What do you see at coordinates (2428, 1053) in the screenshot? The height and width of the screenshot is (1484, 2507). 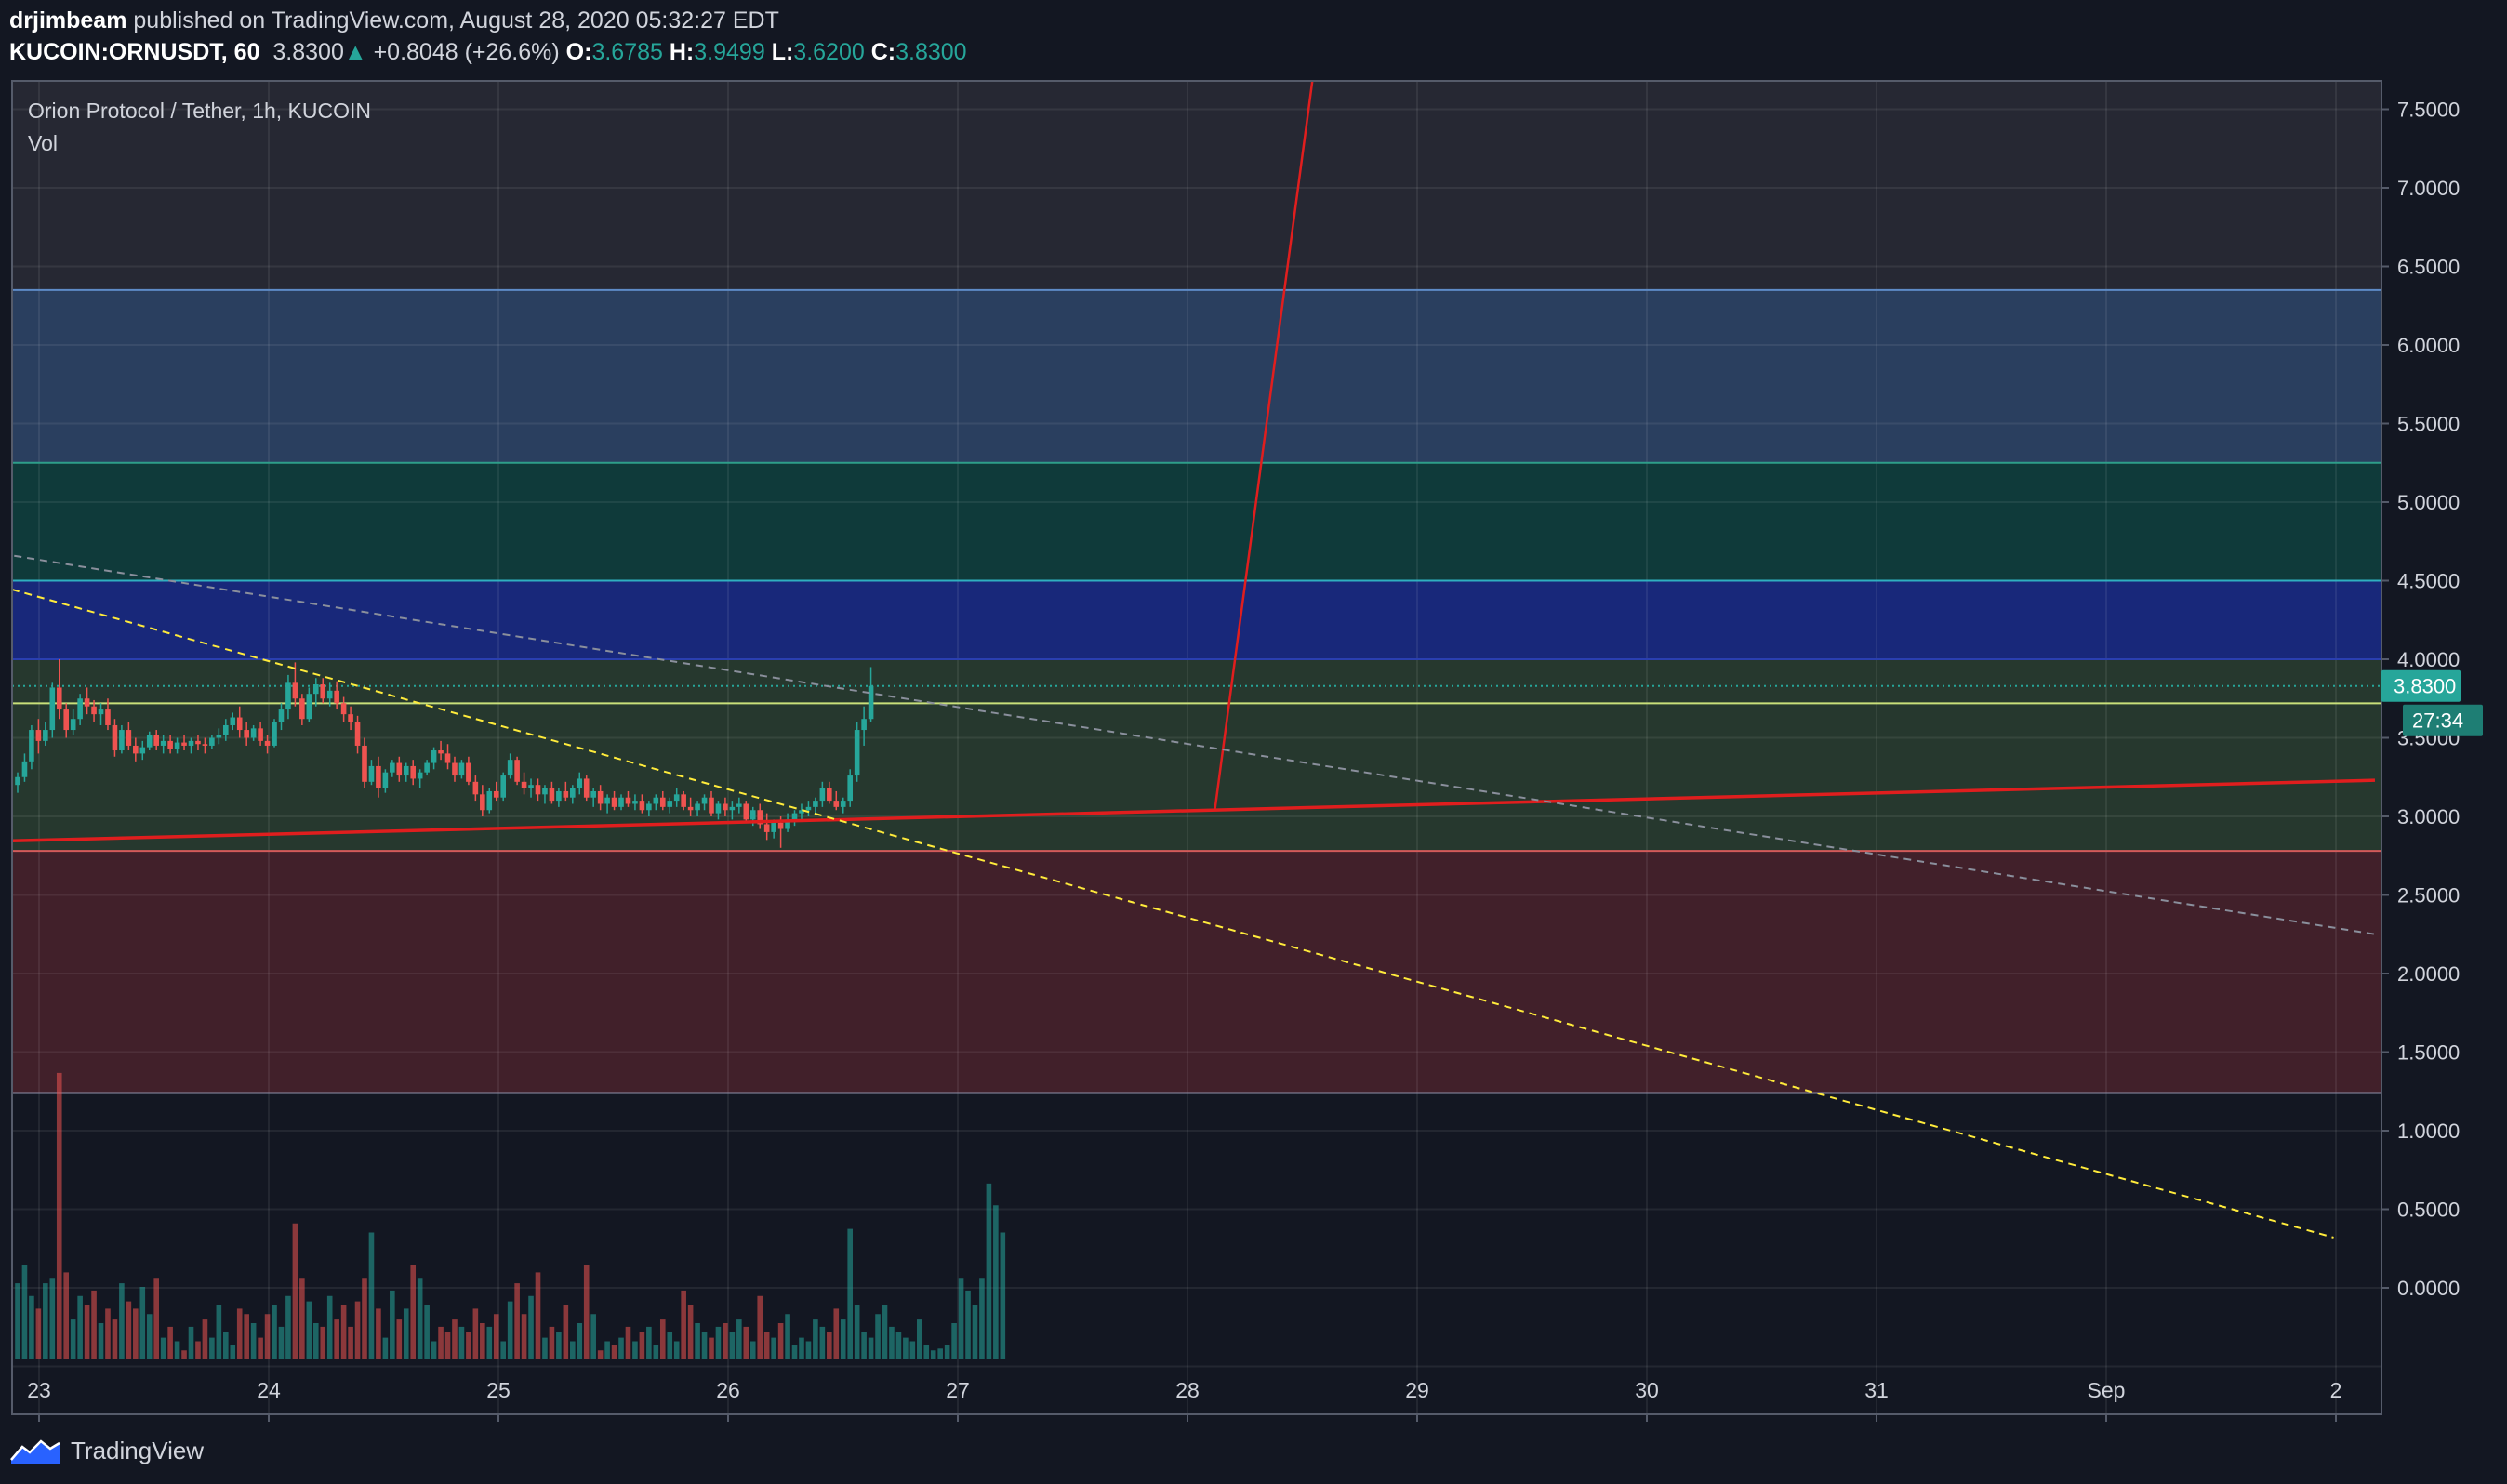 I see `price-tick-label: 1.5000` at bounding box center [2428, 1053].